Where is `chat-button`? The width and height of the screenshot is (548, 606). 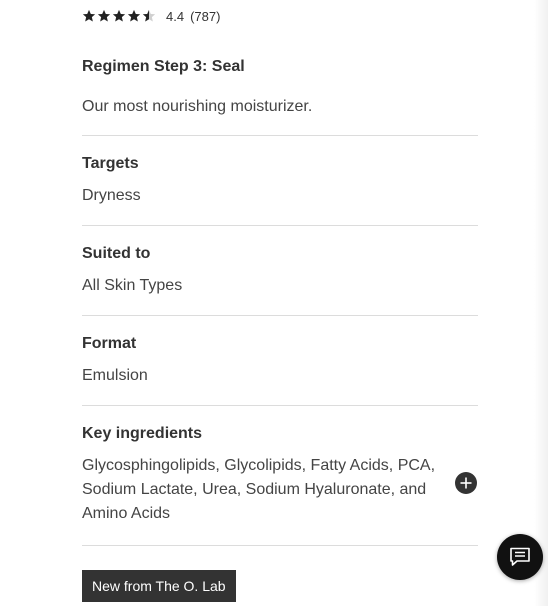 chat-button is located at coordinates (520, 557).